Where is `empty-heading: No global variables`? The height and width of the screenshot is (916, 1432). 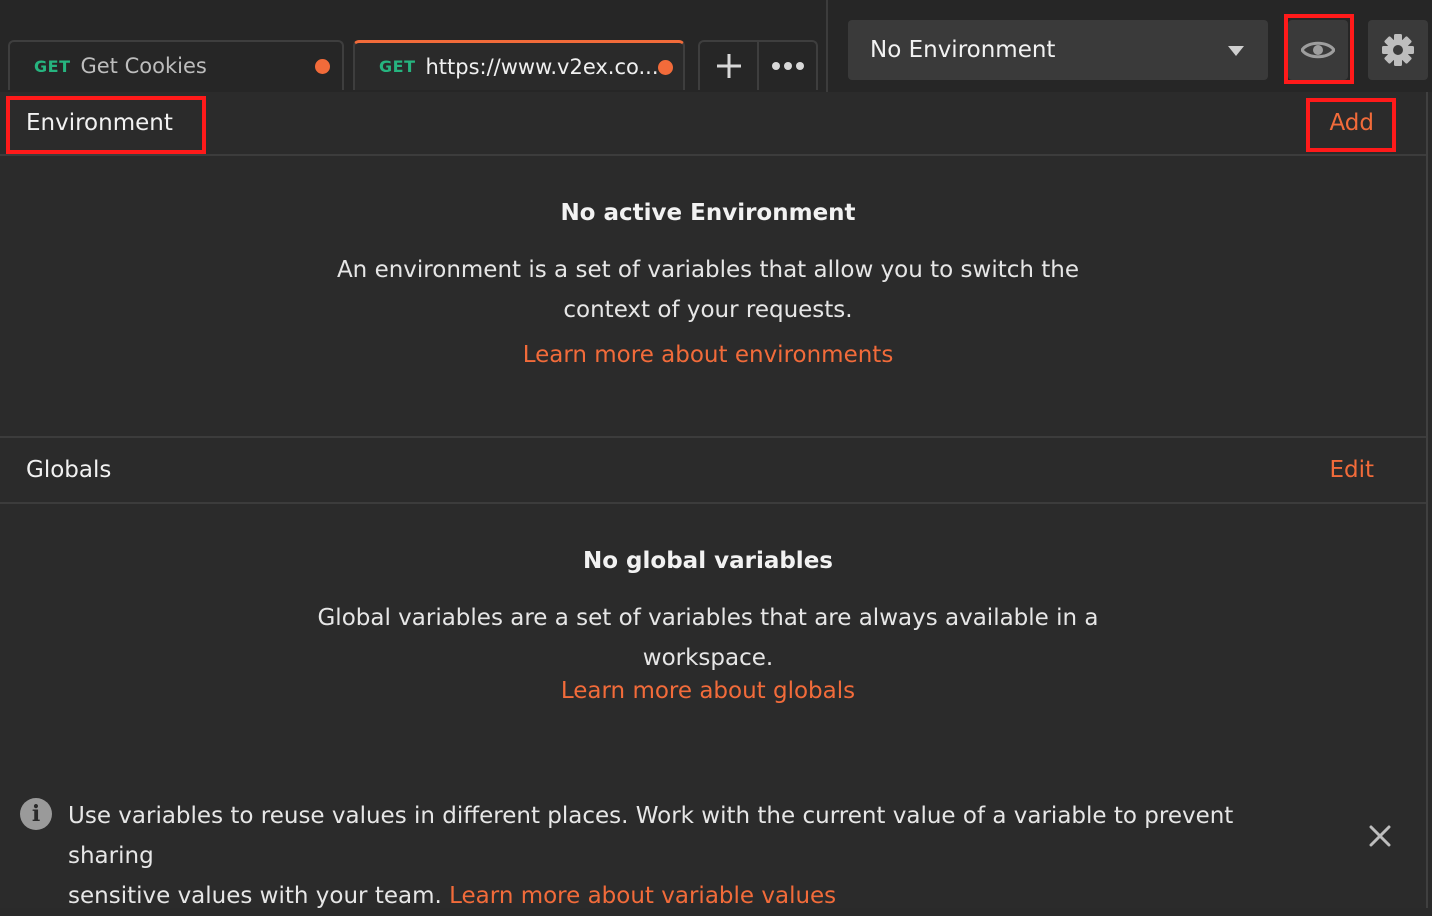
empty-heading: No global variables is located at coordinates (708, 561).